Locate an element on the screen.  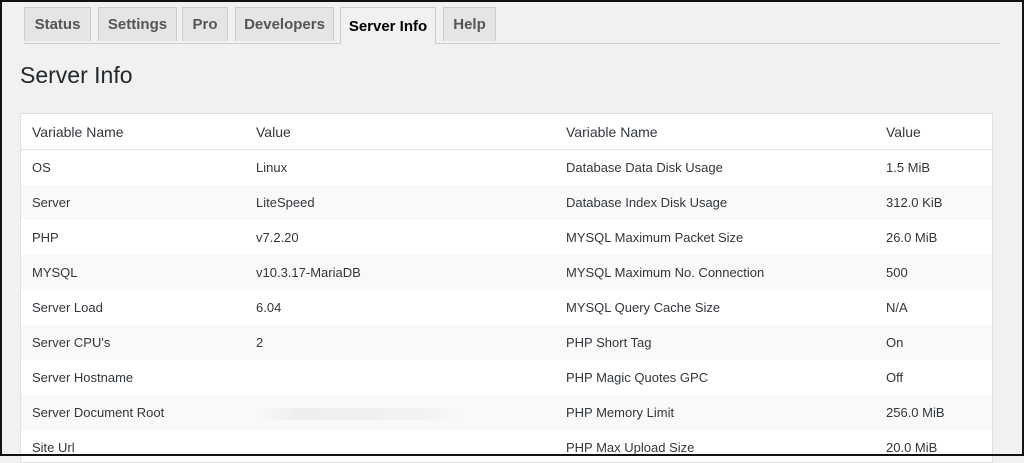
variable-name-cell: Database Index Disk Usage is located at coordinates (726, 202).